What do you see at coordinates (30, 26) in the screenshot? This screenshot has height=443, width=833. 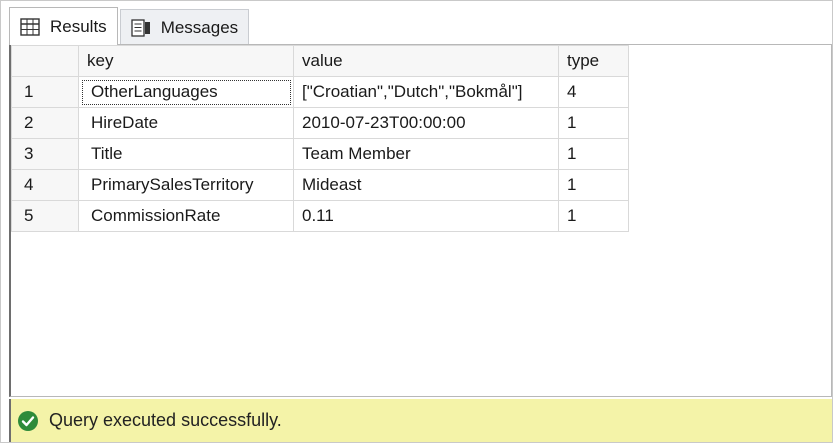 I see `grid-icon` at bounding box center [30, 26].